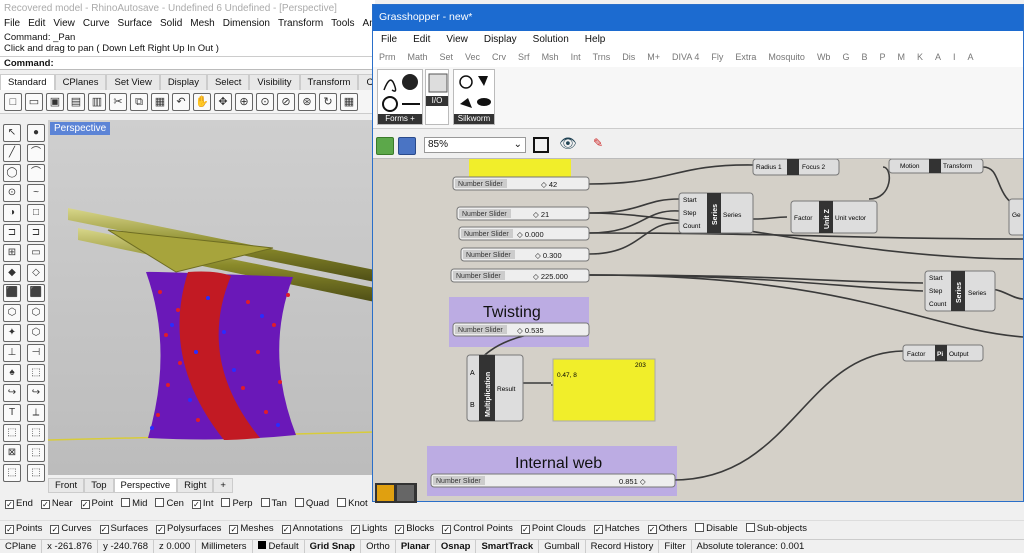 This screenshot has width=1024, height=553. I want to click on side-tool-icon: ♠, so click(12, 373).